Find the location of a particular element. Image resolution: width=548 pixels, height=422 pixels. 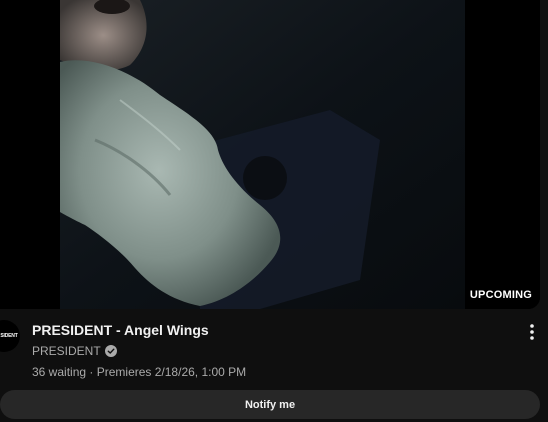

more-vertical-icon is located at coordinates (532, 332).